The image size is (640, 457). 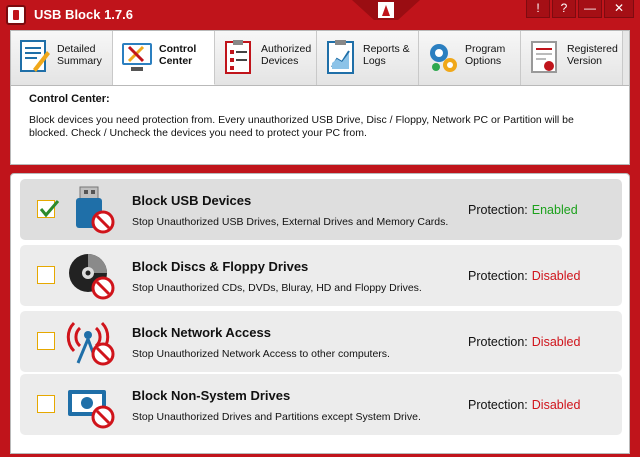 I want to click on about-button: ?, so click(x=564, y=9).